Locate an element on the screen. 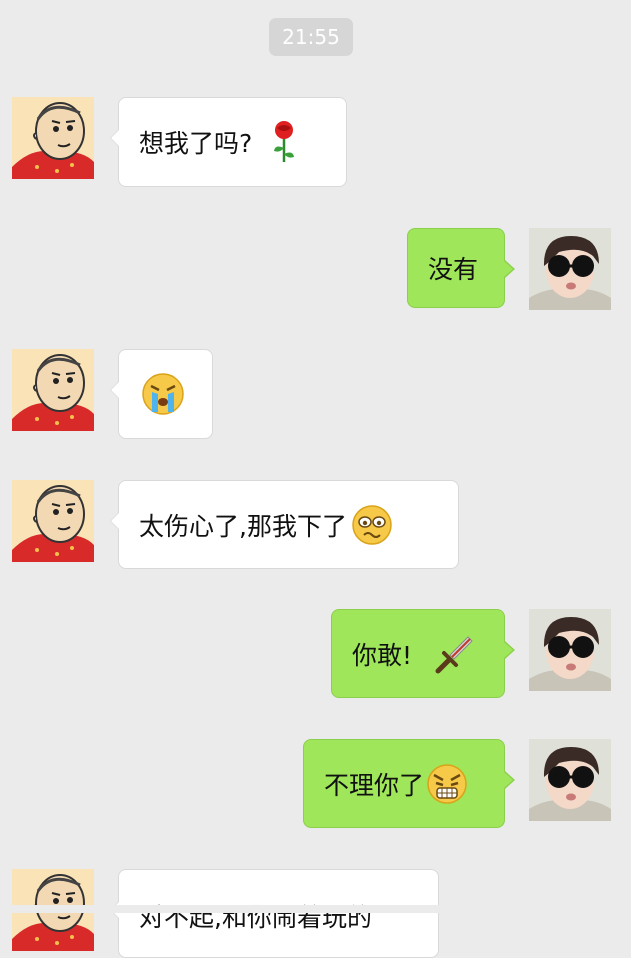 Image resolution: width=631 pixels, height=958 pixels. message-text: 想我了吗? is located at coordinates (196, 143).